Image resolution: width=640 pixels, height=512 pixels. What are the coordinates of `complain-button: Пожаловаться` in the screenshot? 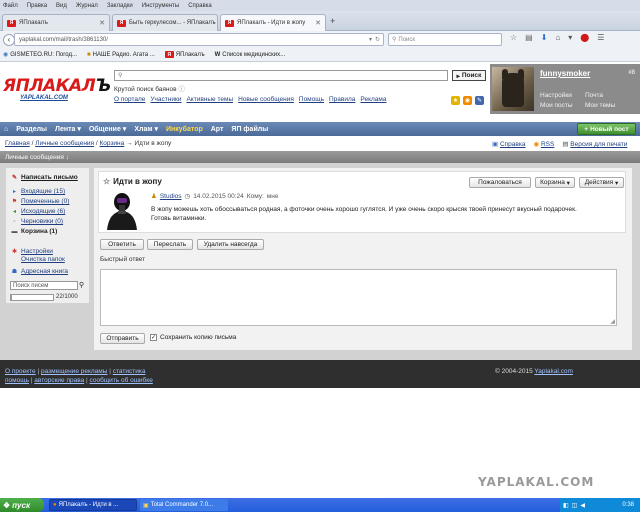 It's located at (500, 182).